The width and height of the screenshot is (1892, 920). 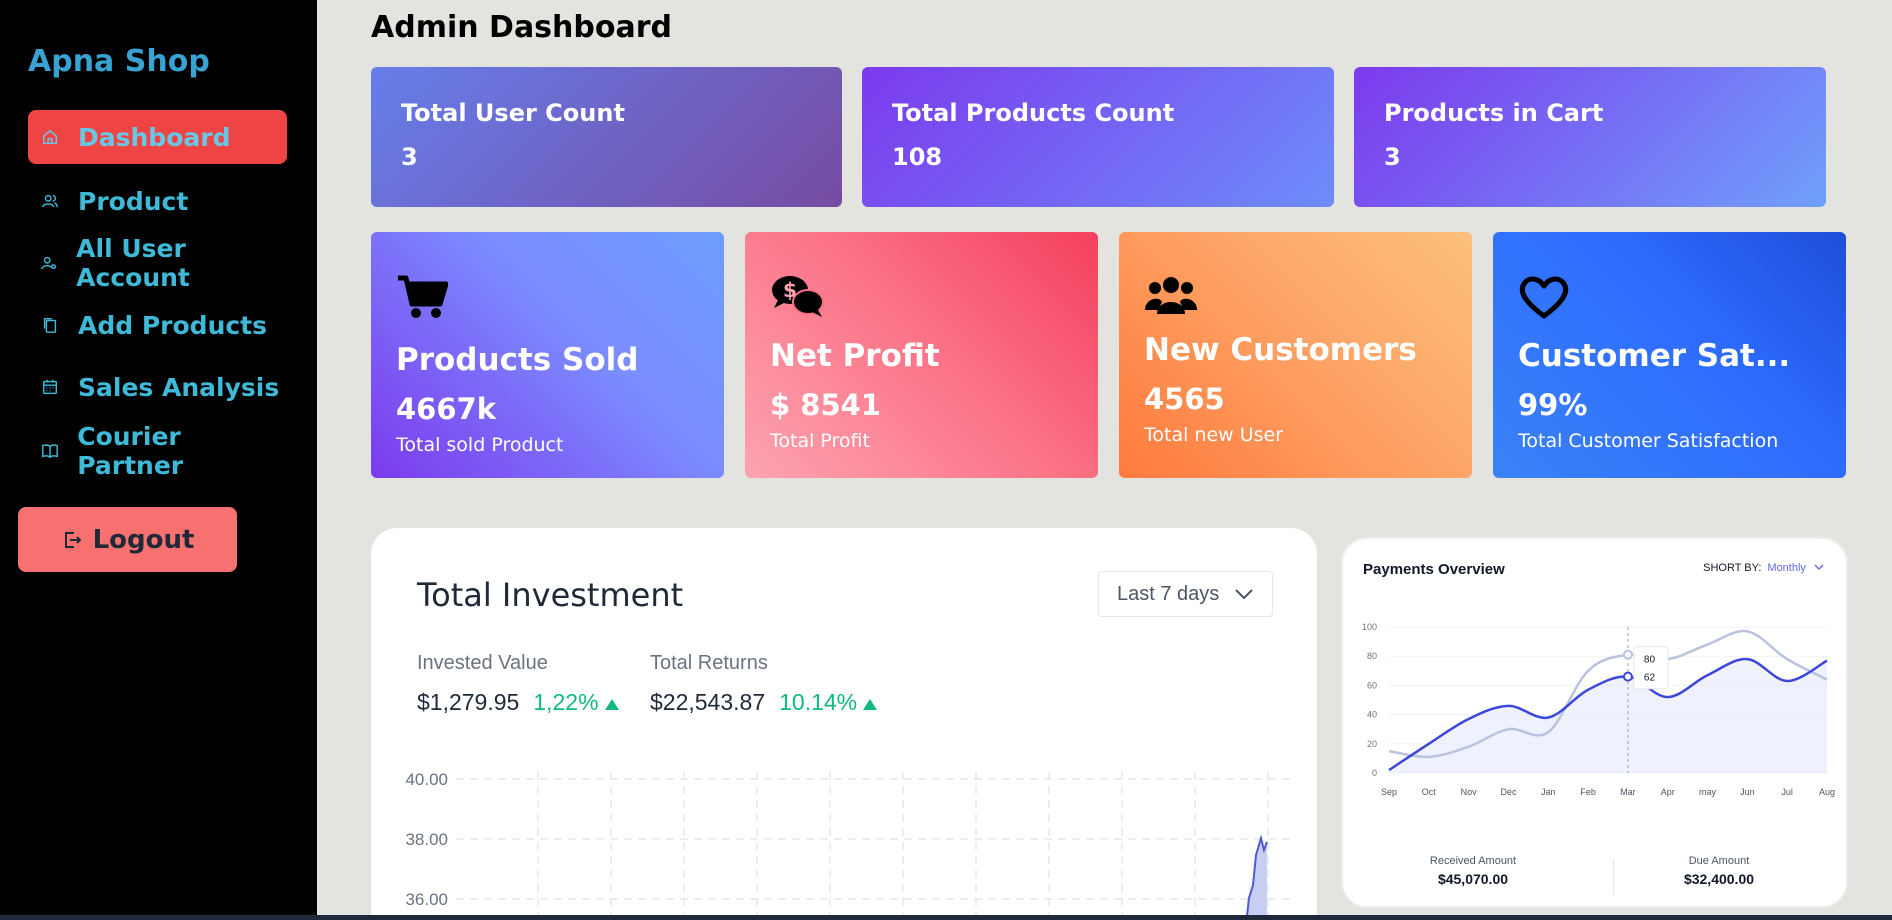 What do you see at coordinates (157, 137) in the screenshot?
I see `sidebar-item-dashboard: Dashboard` at bounding box center [157, 137].